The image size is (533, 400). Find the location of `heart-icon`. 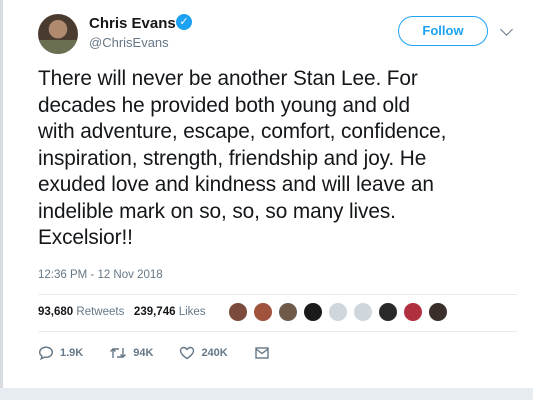

heart-icon is located at coordinates (187, 353).